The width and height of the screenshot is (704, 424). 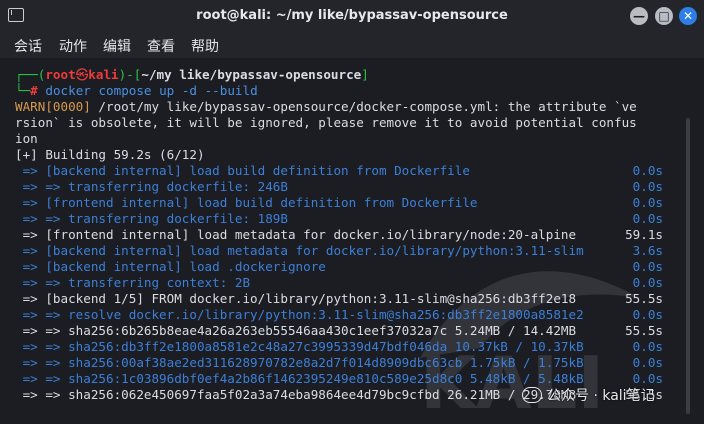 I want to click on maximize-button: □, so click(x=664, y=16).